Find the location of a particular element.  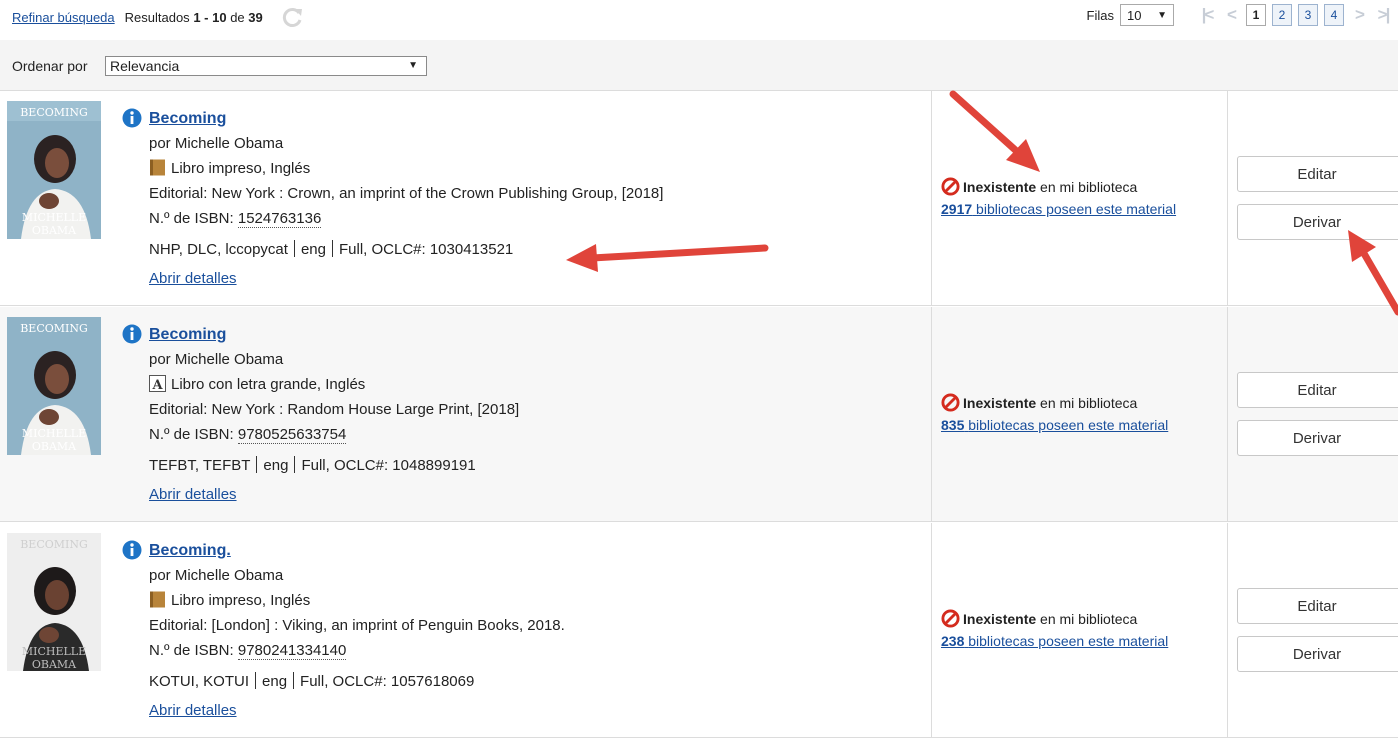

pagination: Filas 10 ▼ |< < 1 2 3 4 > >| is located at coordinates (1239, 15).